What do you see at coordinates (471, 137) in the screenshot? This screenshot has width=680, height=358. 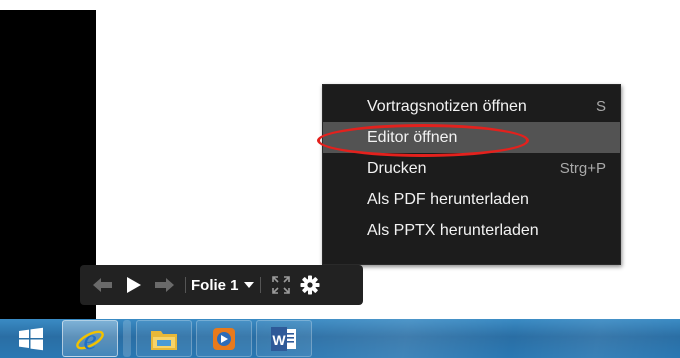 I see `menu-item-open-editor: Editor öffnen` at bounding box center [471, 137].